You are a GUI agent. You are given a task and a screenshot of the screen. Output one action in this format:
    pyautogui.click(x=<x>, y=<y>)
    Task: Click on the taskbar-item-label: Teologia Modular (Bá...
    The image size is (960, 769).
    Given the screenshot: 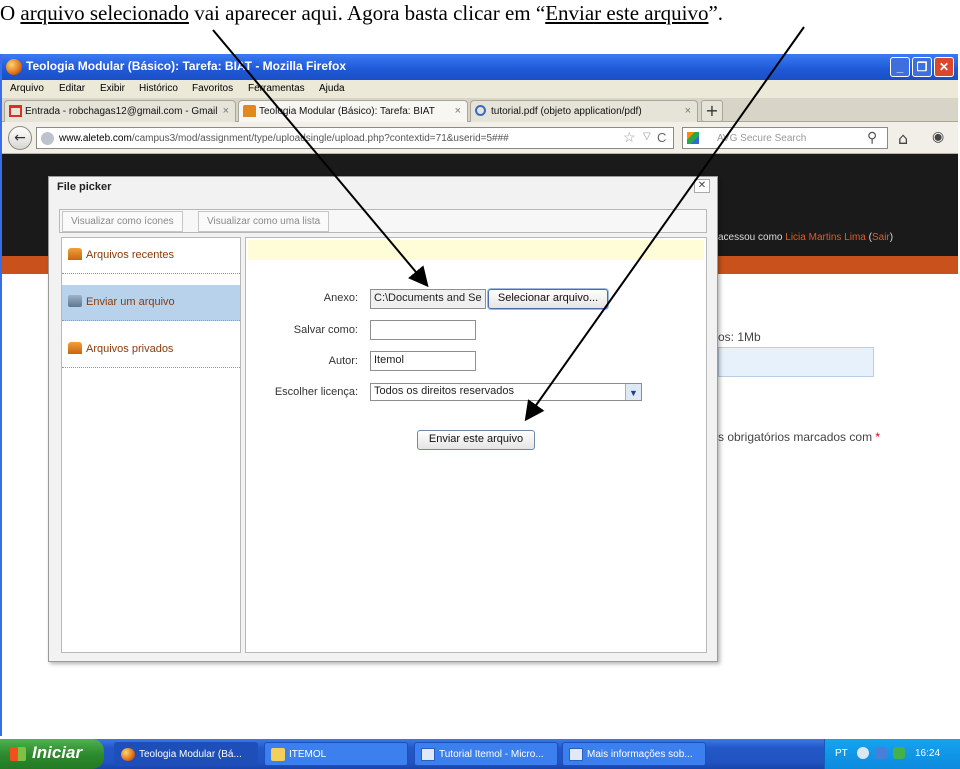 What is the action you would take?
    pyautogui.click(x=190, y=754)
    